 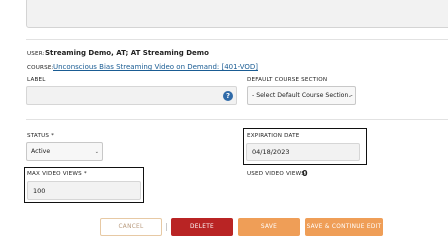 What do you see at coordinates (237, 14) in the screenshot?
I see `notes-textarea` at bounding box center [237, 14].